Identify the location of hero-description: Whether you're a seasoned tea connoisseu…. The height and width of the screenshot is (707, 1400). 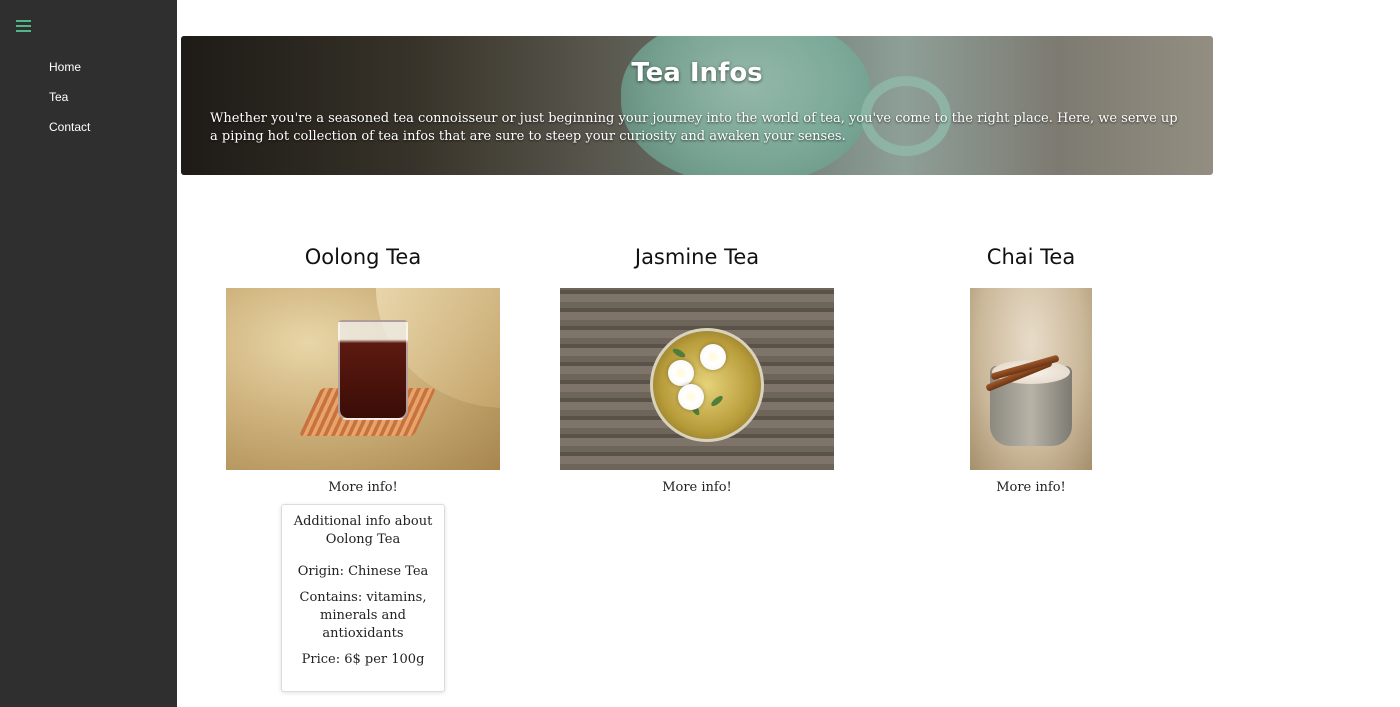
(694, 127).